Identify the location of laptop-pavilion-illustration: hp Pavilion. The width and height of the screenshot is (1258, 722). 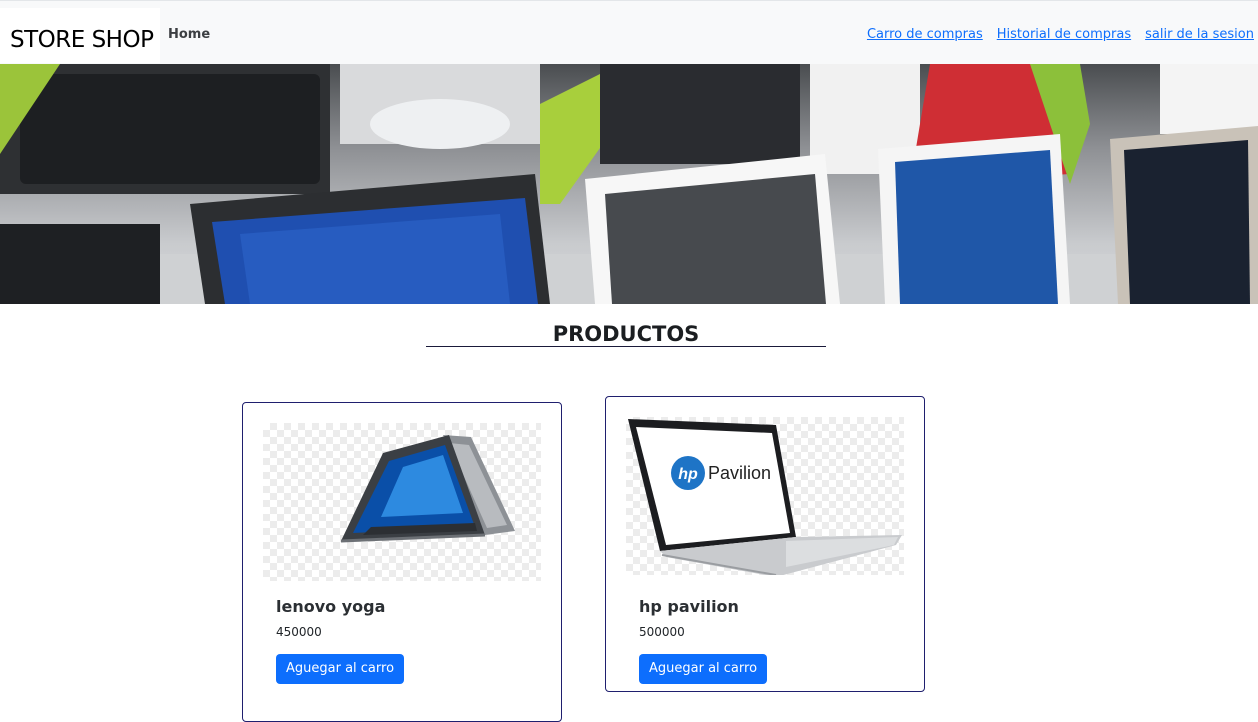
(765, 497).